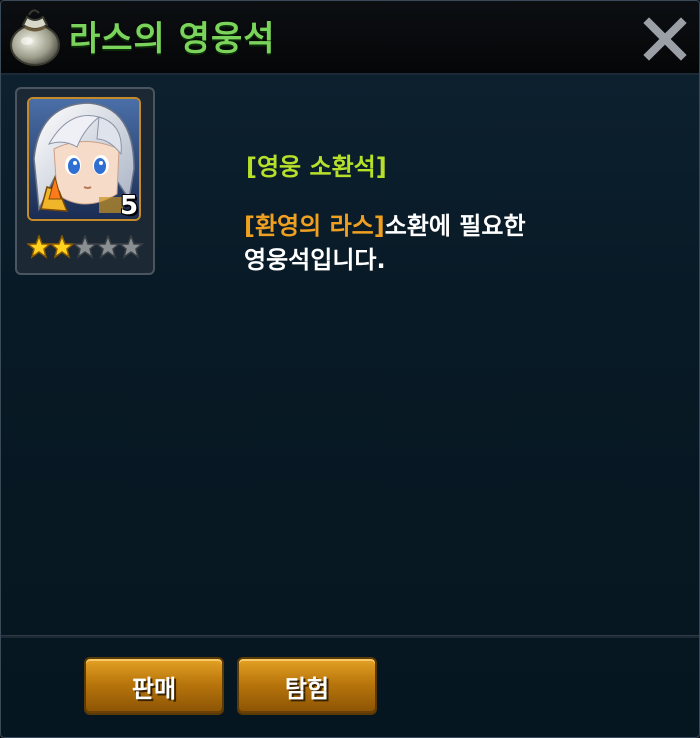 This screenshot has height=738, width=700. What do you see at coordinates (154, 686) in the screenshot?
I see `sell-button: 판매` at bounding box center [154, 686].